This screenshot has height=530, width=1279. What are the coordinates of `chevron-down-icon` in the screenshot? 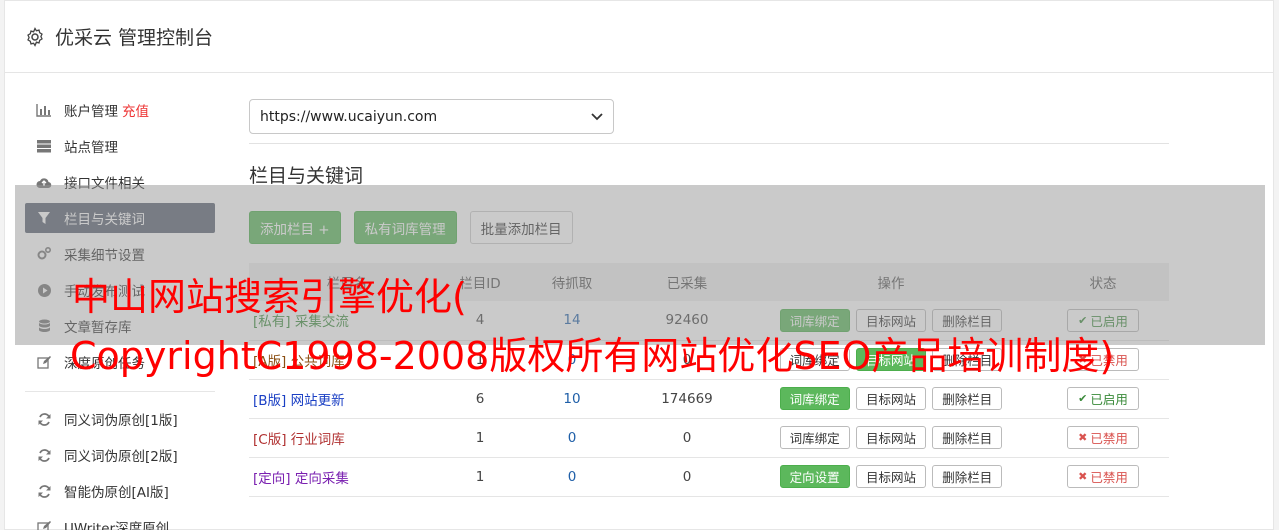 It's located at (597, 117).